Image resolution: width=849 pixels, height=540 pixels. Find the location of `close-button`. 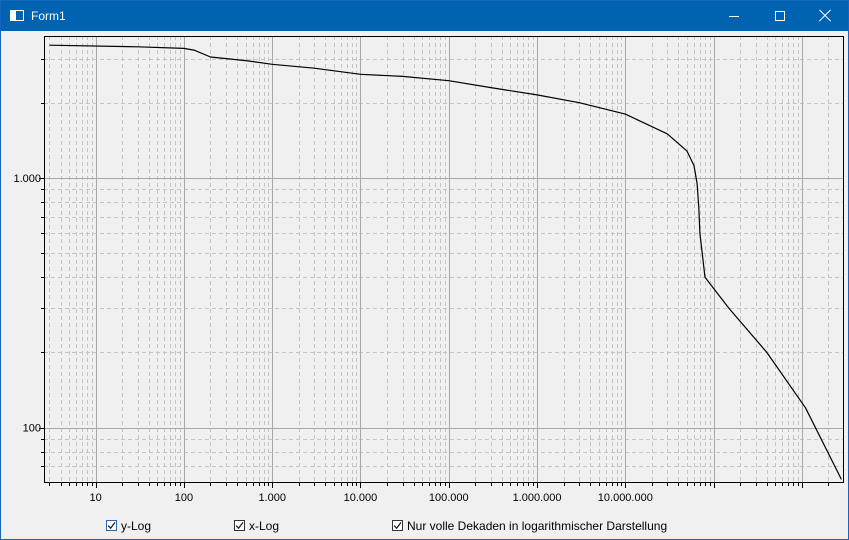

close-button is located at coordinates (825, 16).